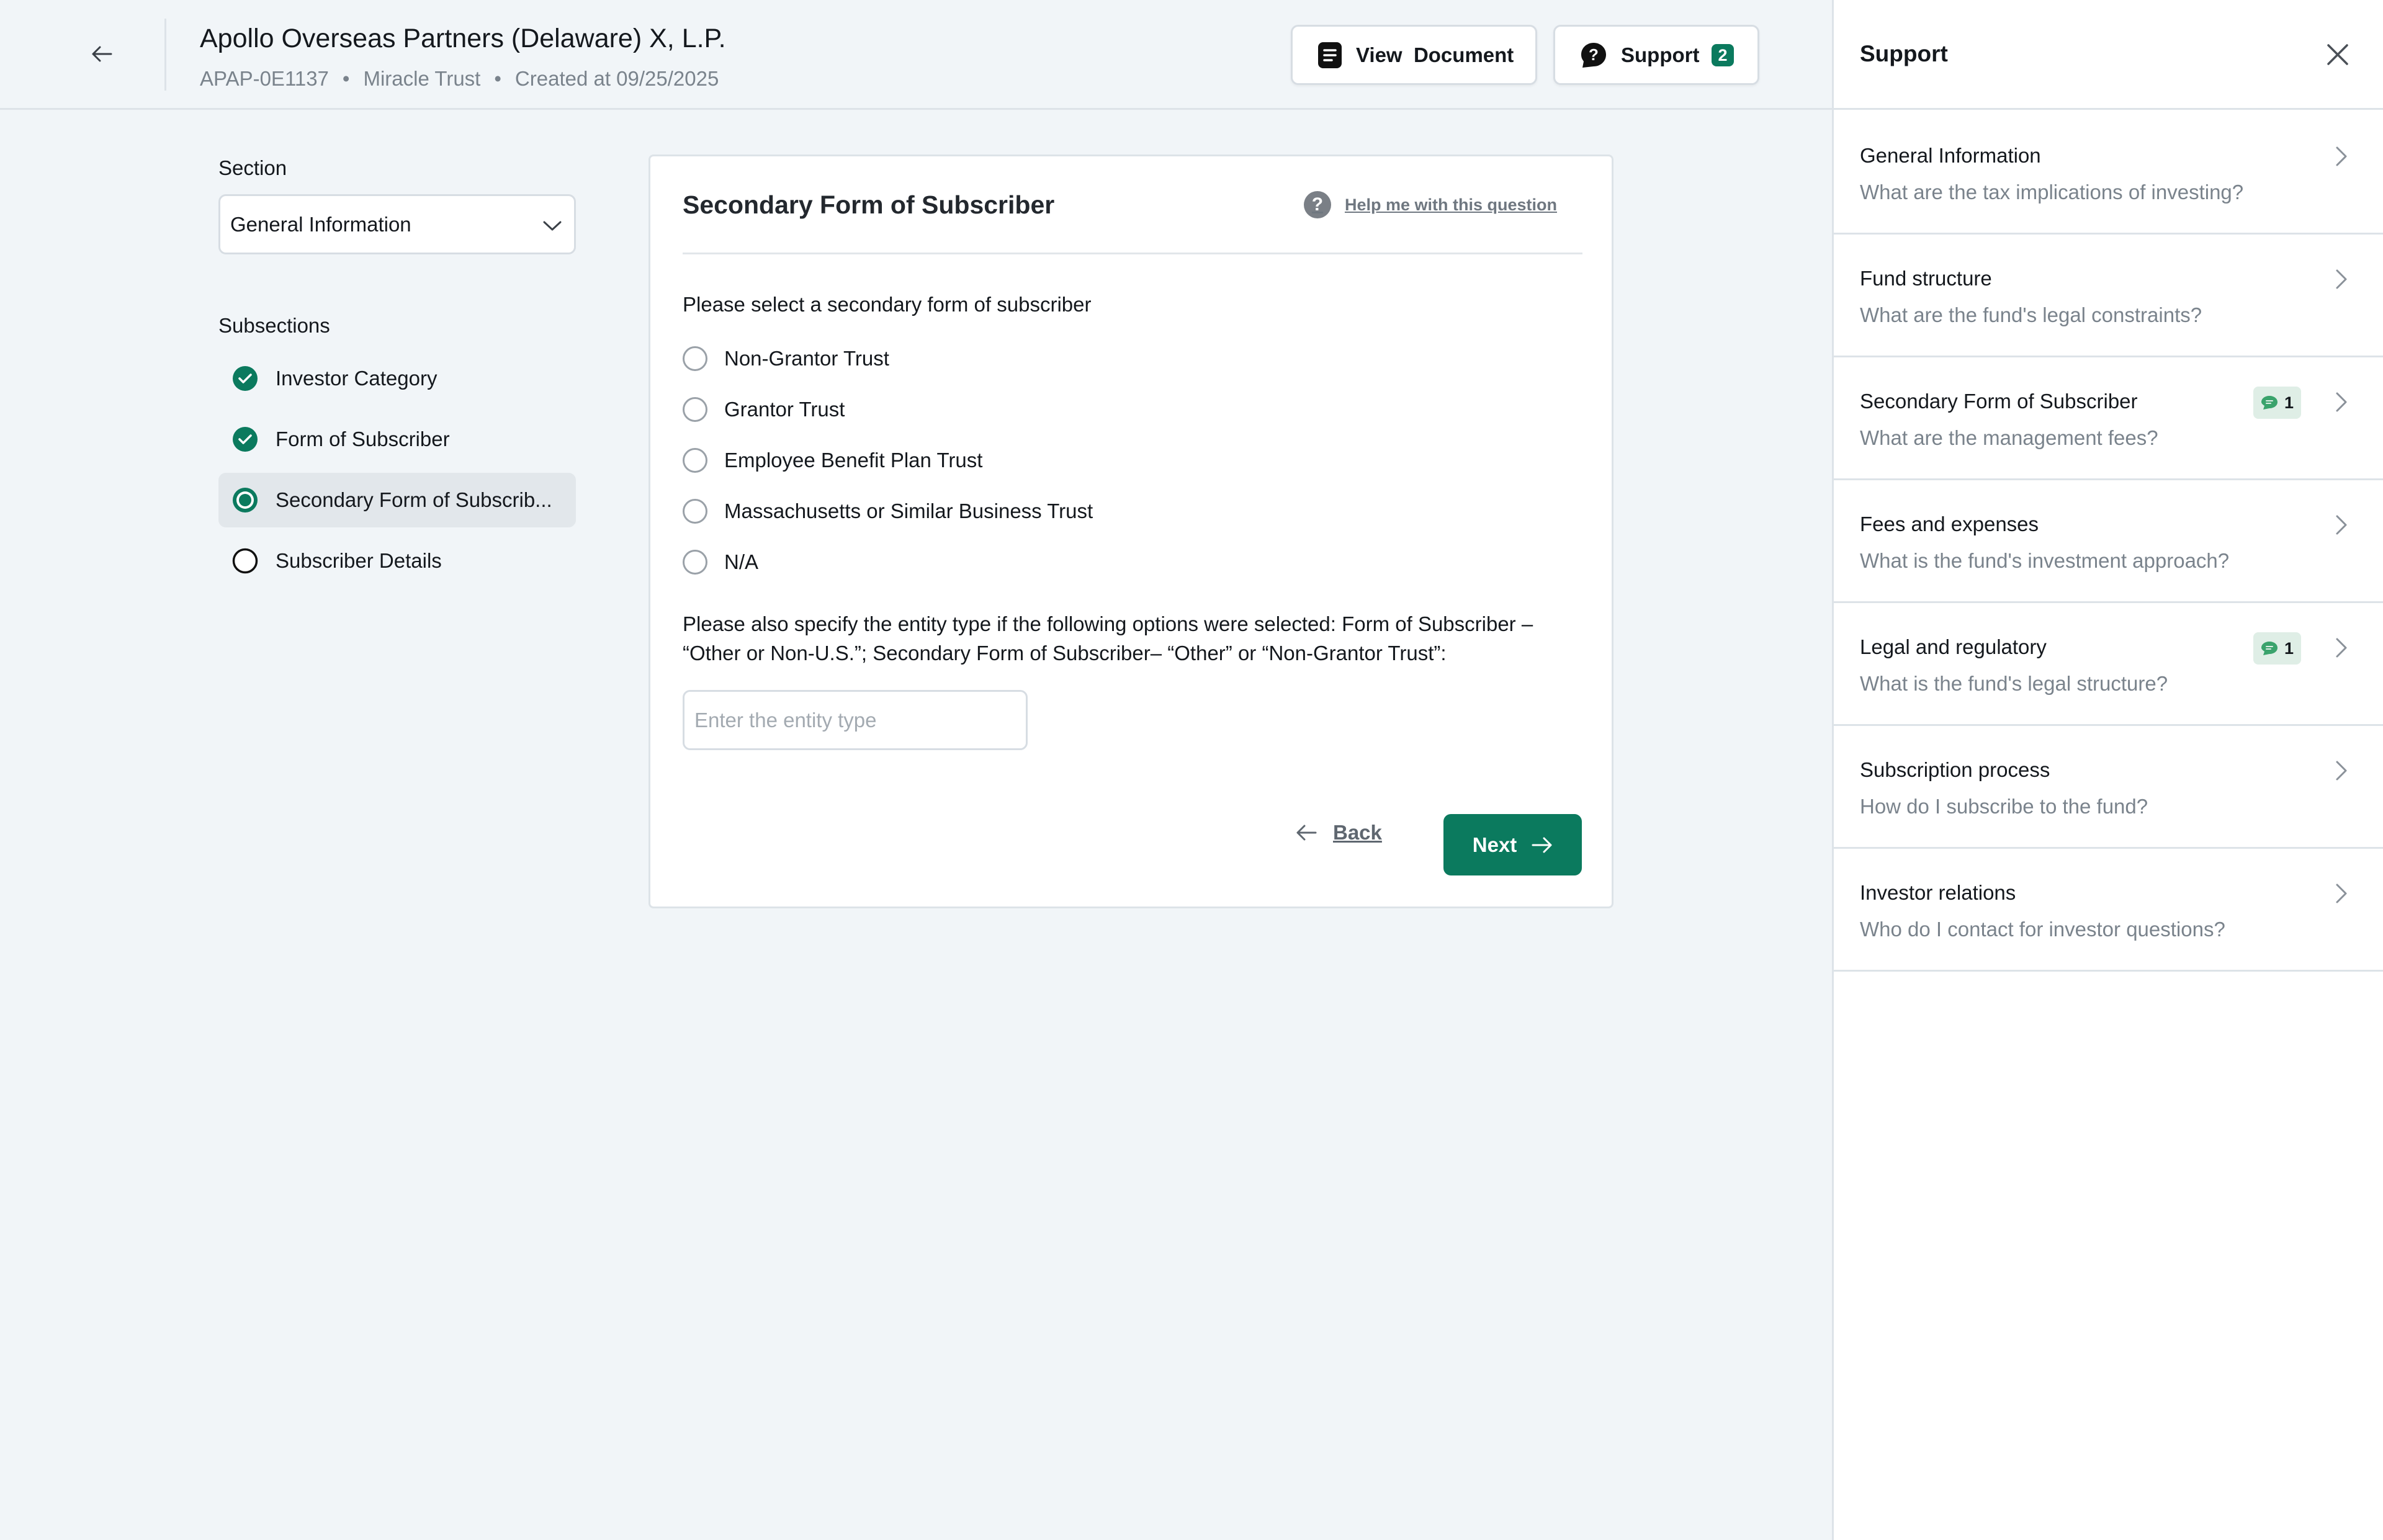 This screenshot has height=1540, width=2383. What do you see at coordinates (908, 510) in the screenshot?
I see `option-label: Massachusetts or Similar Business Trust` at bounding box center [908, 510].